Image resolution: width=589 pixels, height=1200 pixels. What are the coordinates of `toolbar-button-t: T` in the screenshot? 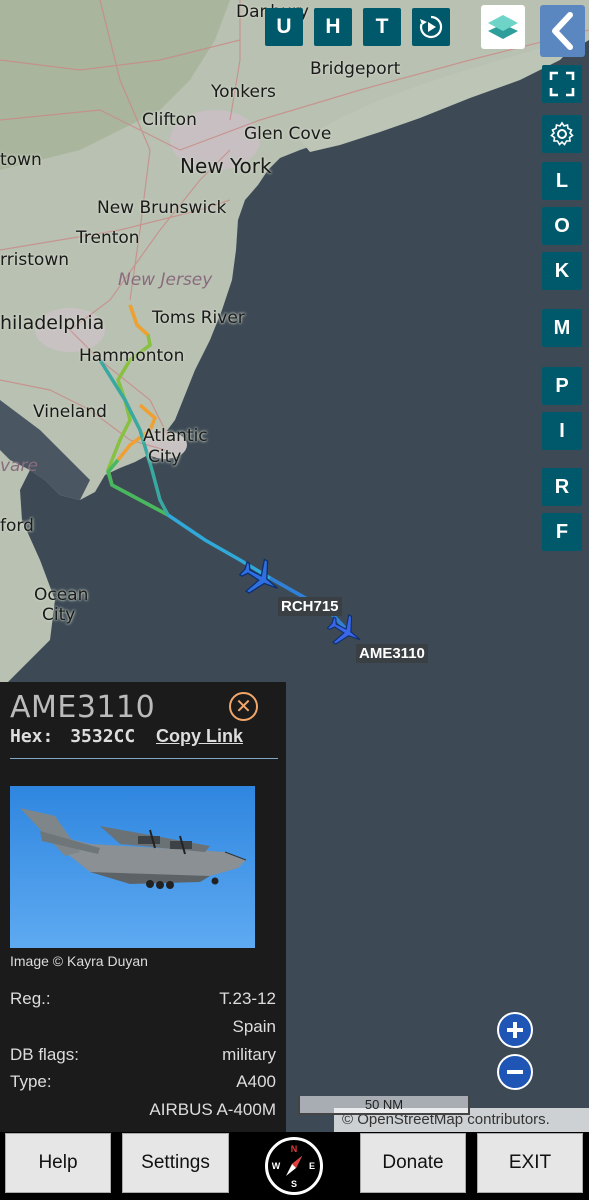 It's located at (382, 27).